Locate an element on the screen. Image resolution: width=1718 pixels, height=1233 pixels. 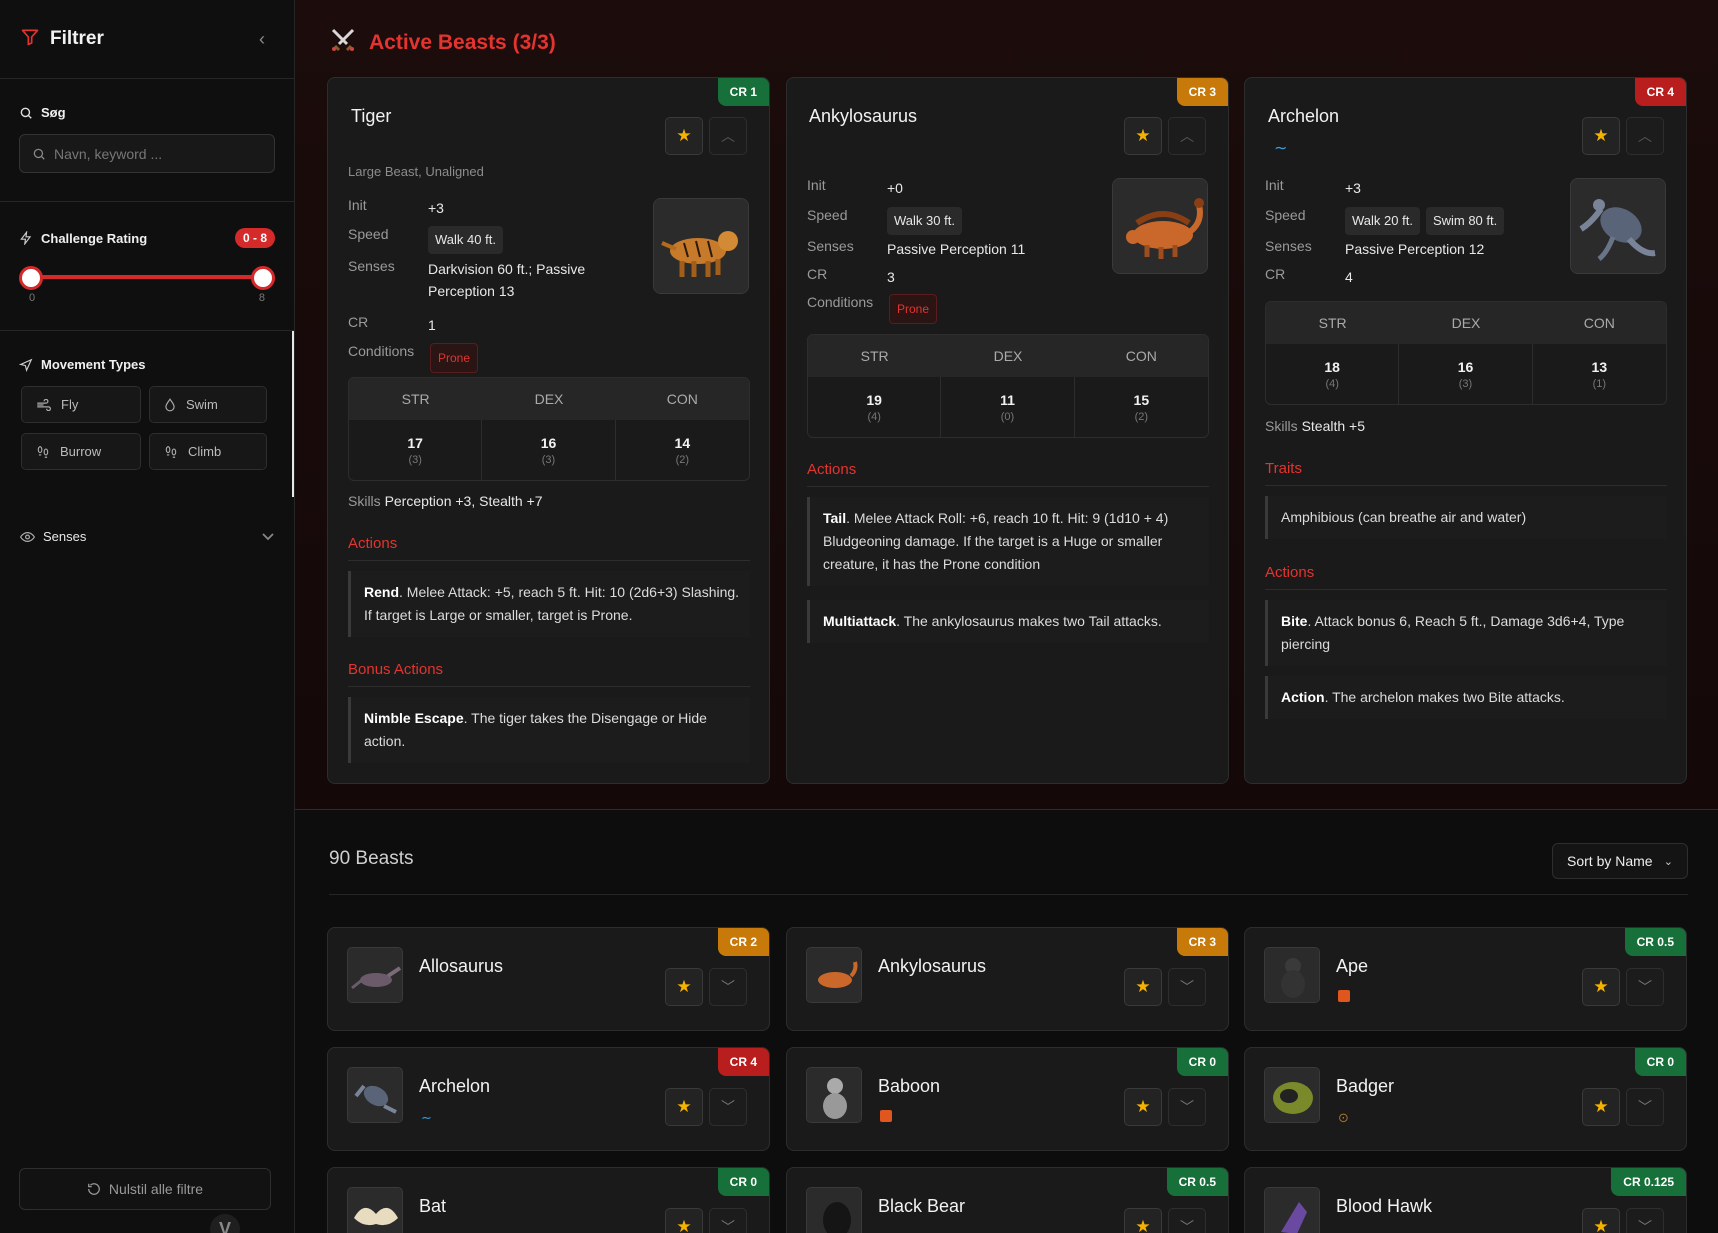
collapse-sidebar-icon: ‹ is located at coordinates (262, 39).